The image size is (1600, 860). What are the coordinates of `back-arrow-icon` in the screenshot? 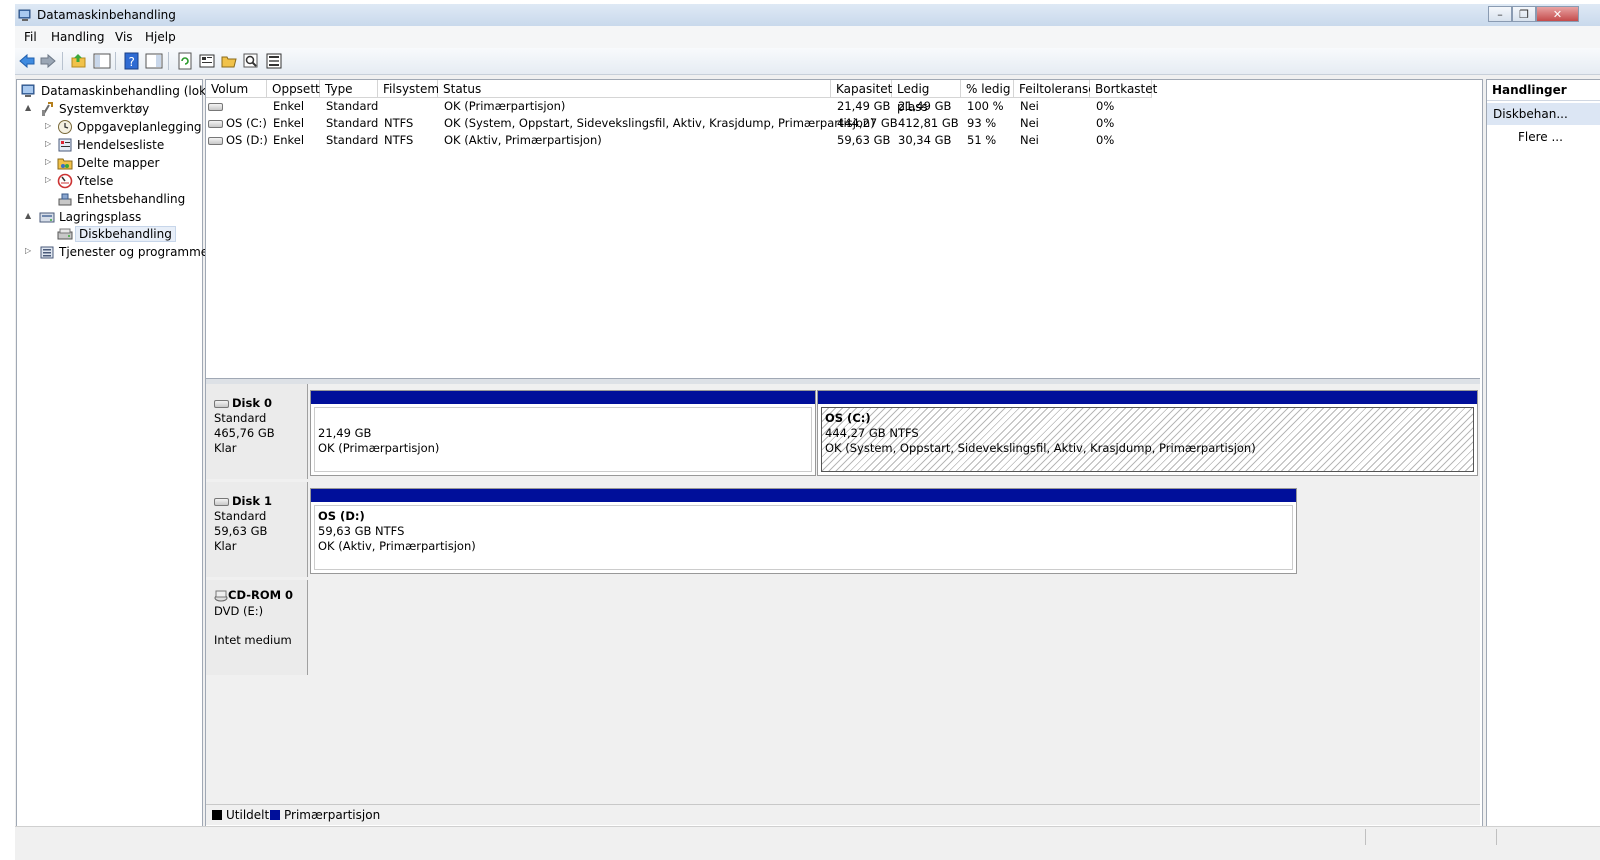 It's located at (27, 61).